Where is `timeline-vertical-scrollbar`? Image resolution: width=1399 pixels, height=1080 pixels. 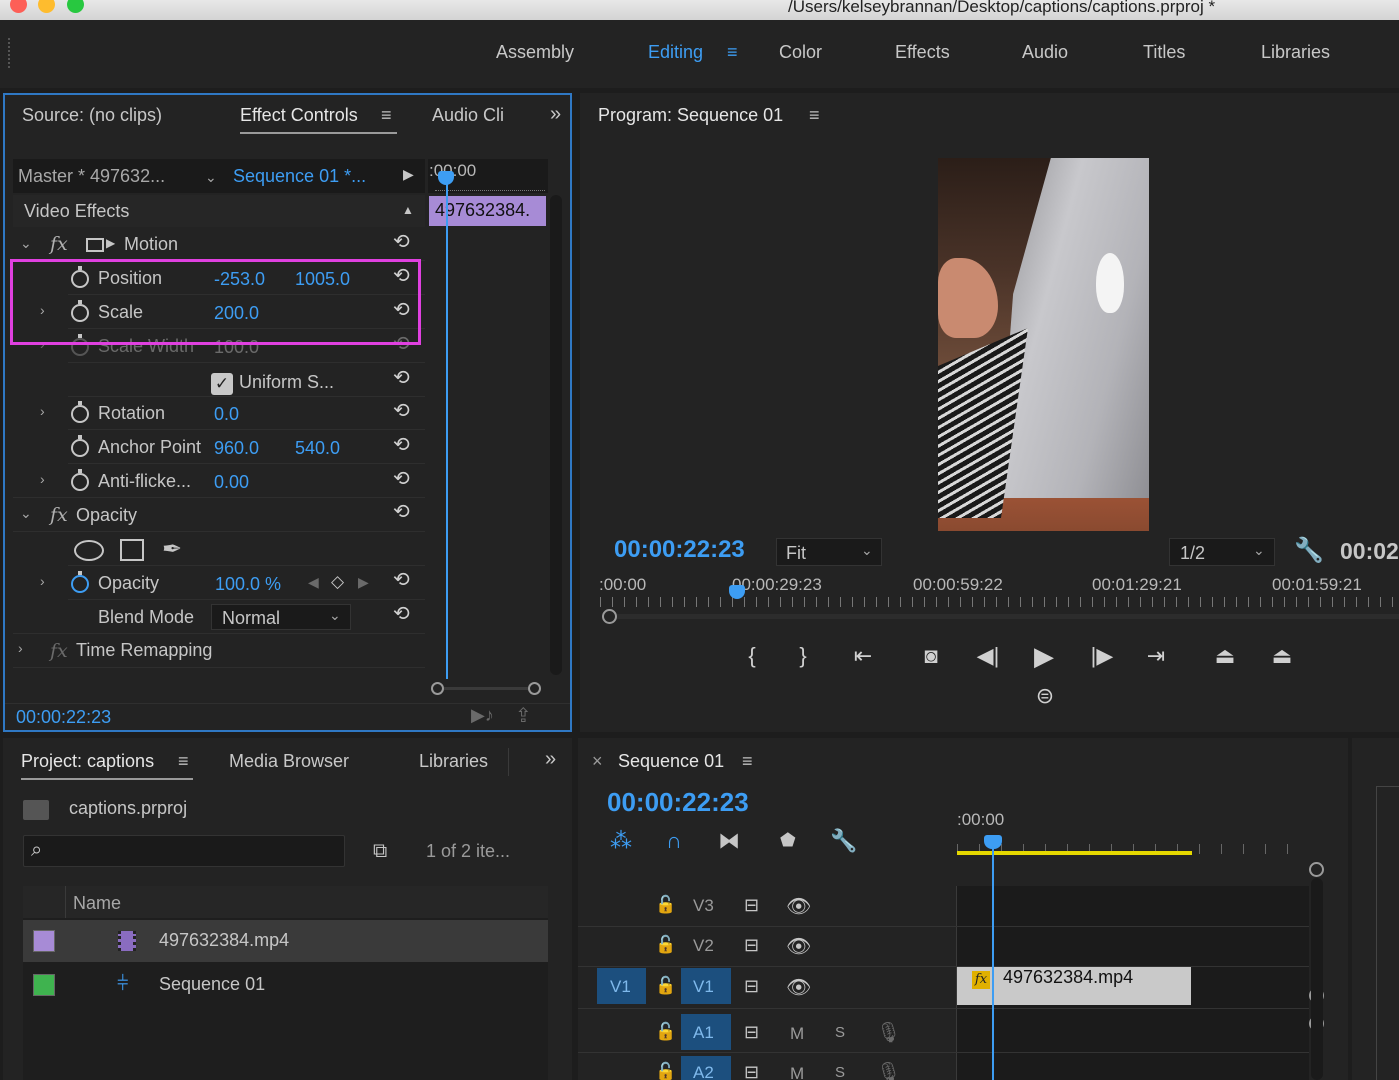 timeline-vertical-scrollbar is located at coordinates (1317, 979).